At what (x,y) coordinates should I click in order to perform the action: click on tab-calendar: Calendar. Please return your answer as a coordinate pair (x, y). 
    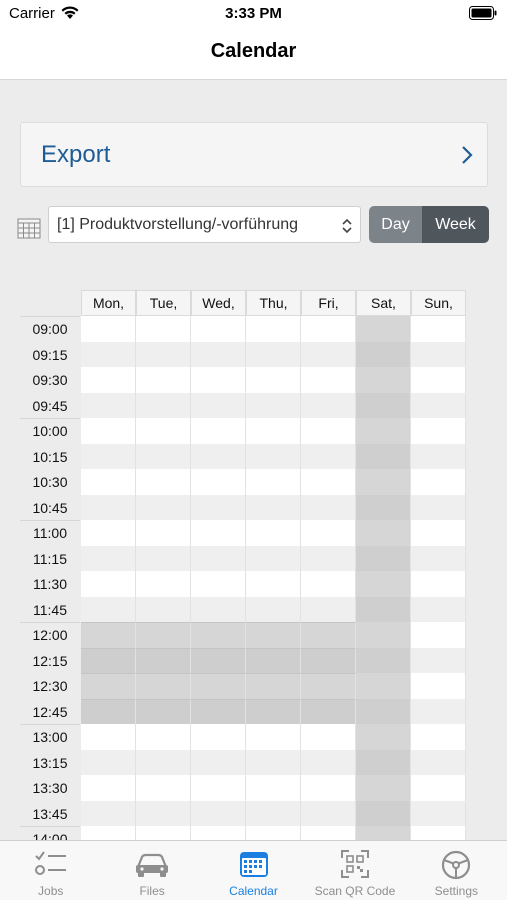
    Looking at the image, I should click on (253, 870).